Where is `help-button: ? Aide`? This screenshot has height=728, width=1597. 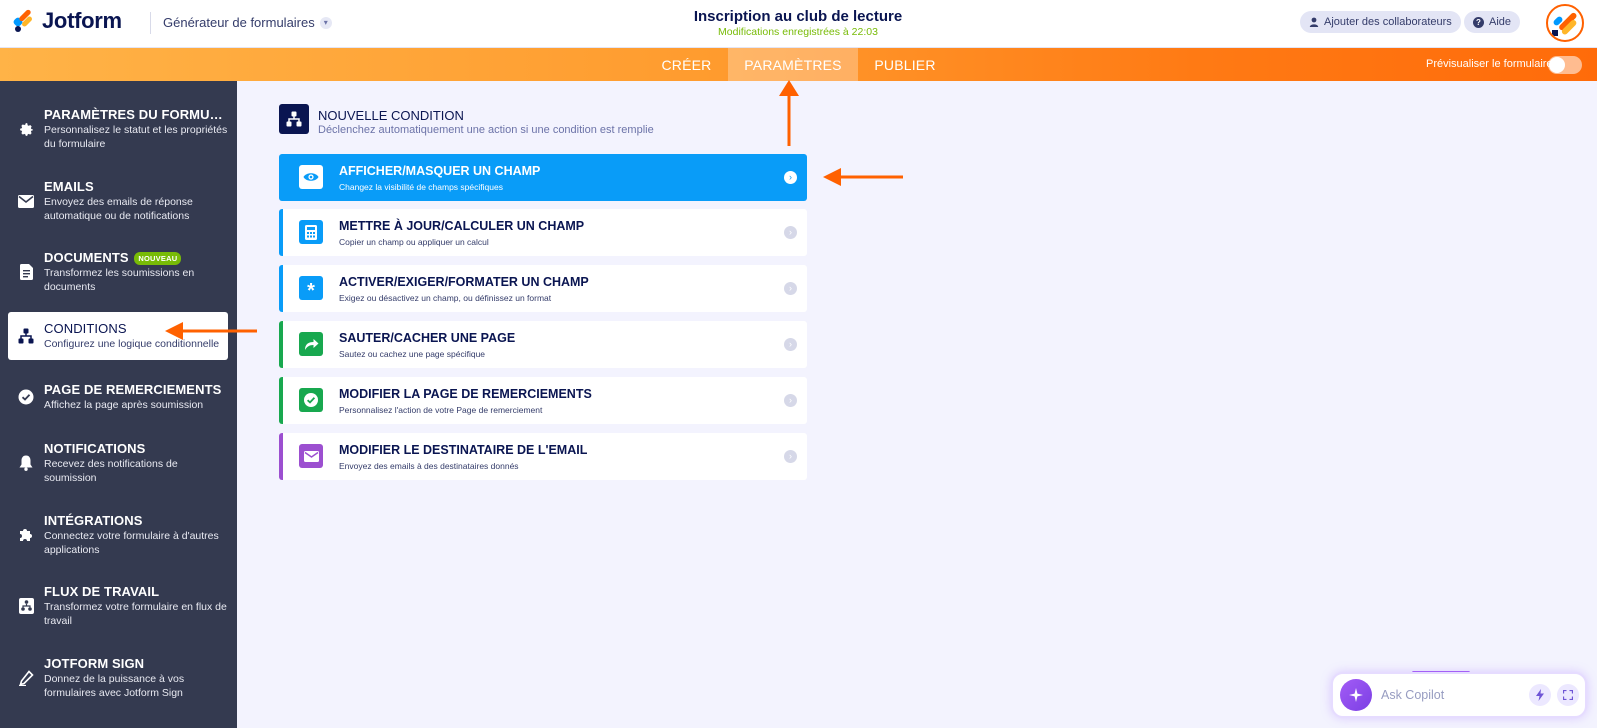
help-button: ? Aide is located at coordinates (1492, 22).